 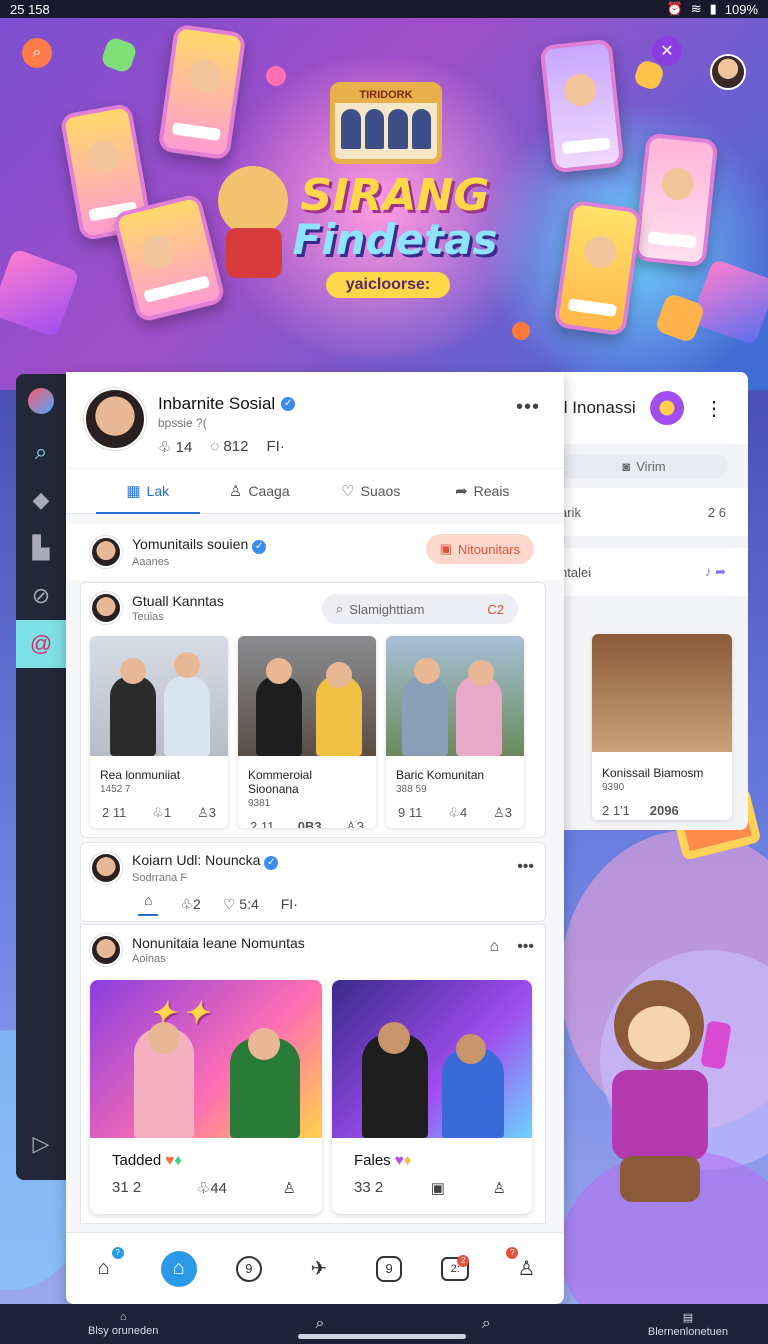 I want to click on tab-suaos: ♡ Suaos, so click(x=371, y=491).